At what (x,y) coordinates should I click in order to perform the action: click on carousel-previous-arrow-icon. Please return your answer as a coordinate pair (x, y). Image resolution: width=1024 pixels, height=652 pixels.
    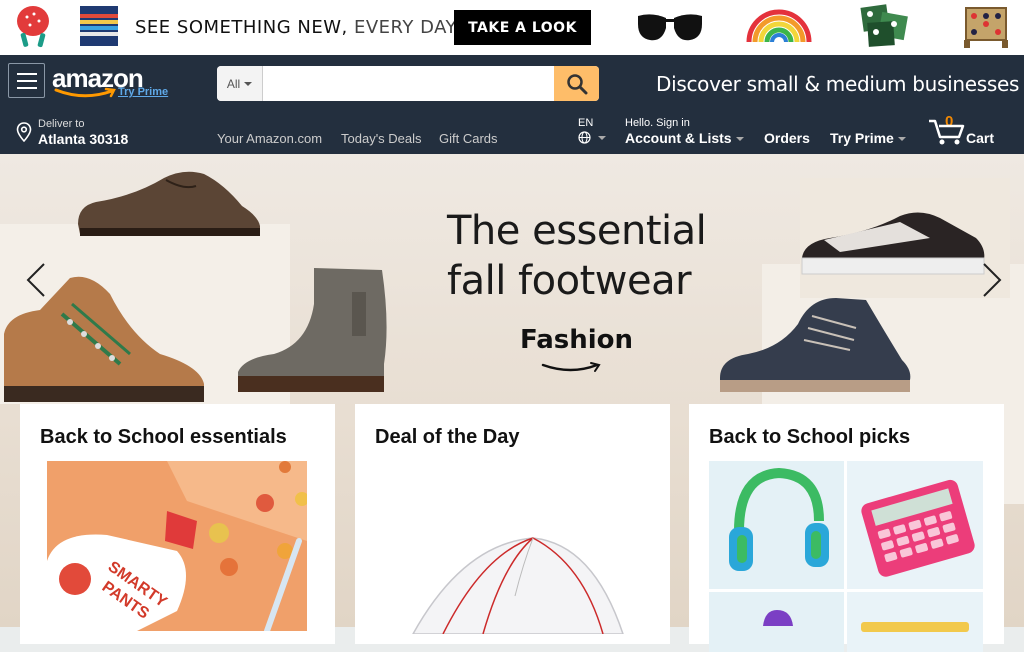
    Looking at the image, I should click on (37, 280).